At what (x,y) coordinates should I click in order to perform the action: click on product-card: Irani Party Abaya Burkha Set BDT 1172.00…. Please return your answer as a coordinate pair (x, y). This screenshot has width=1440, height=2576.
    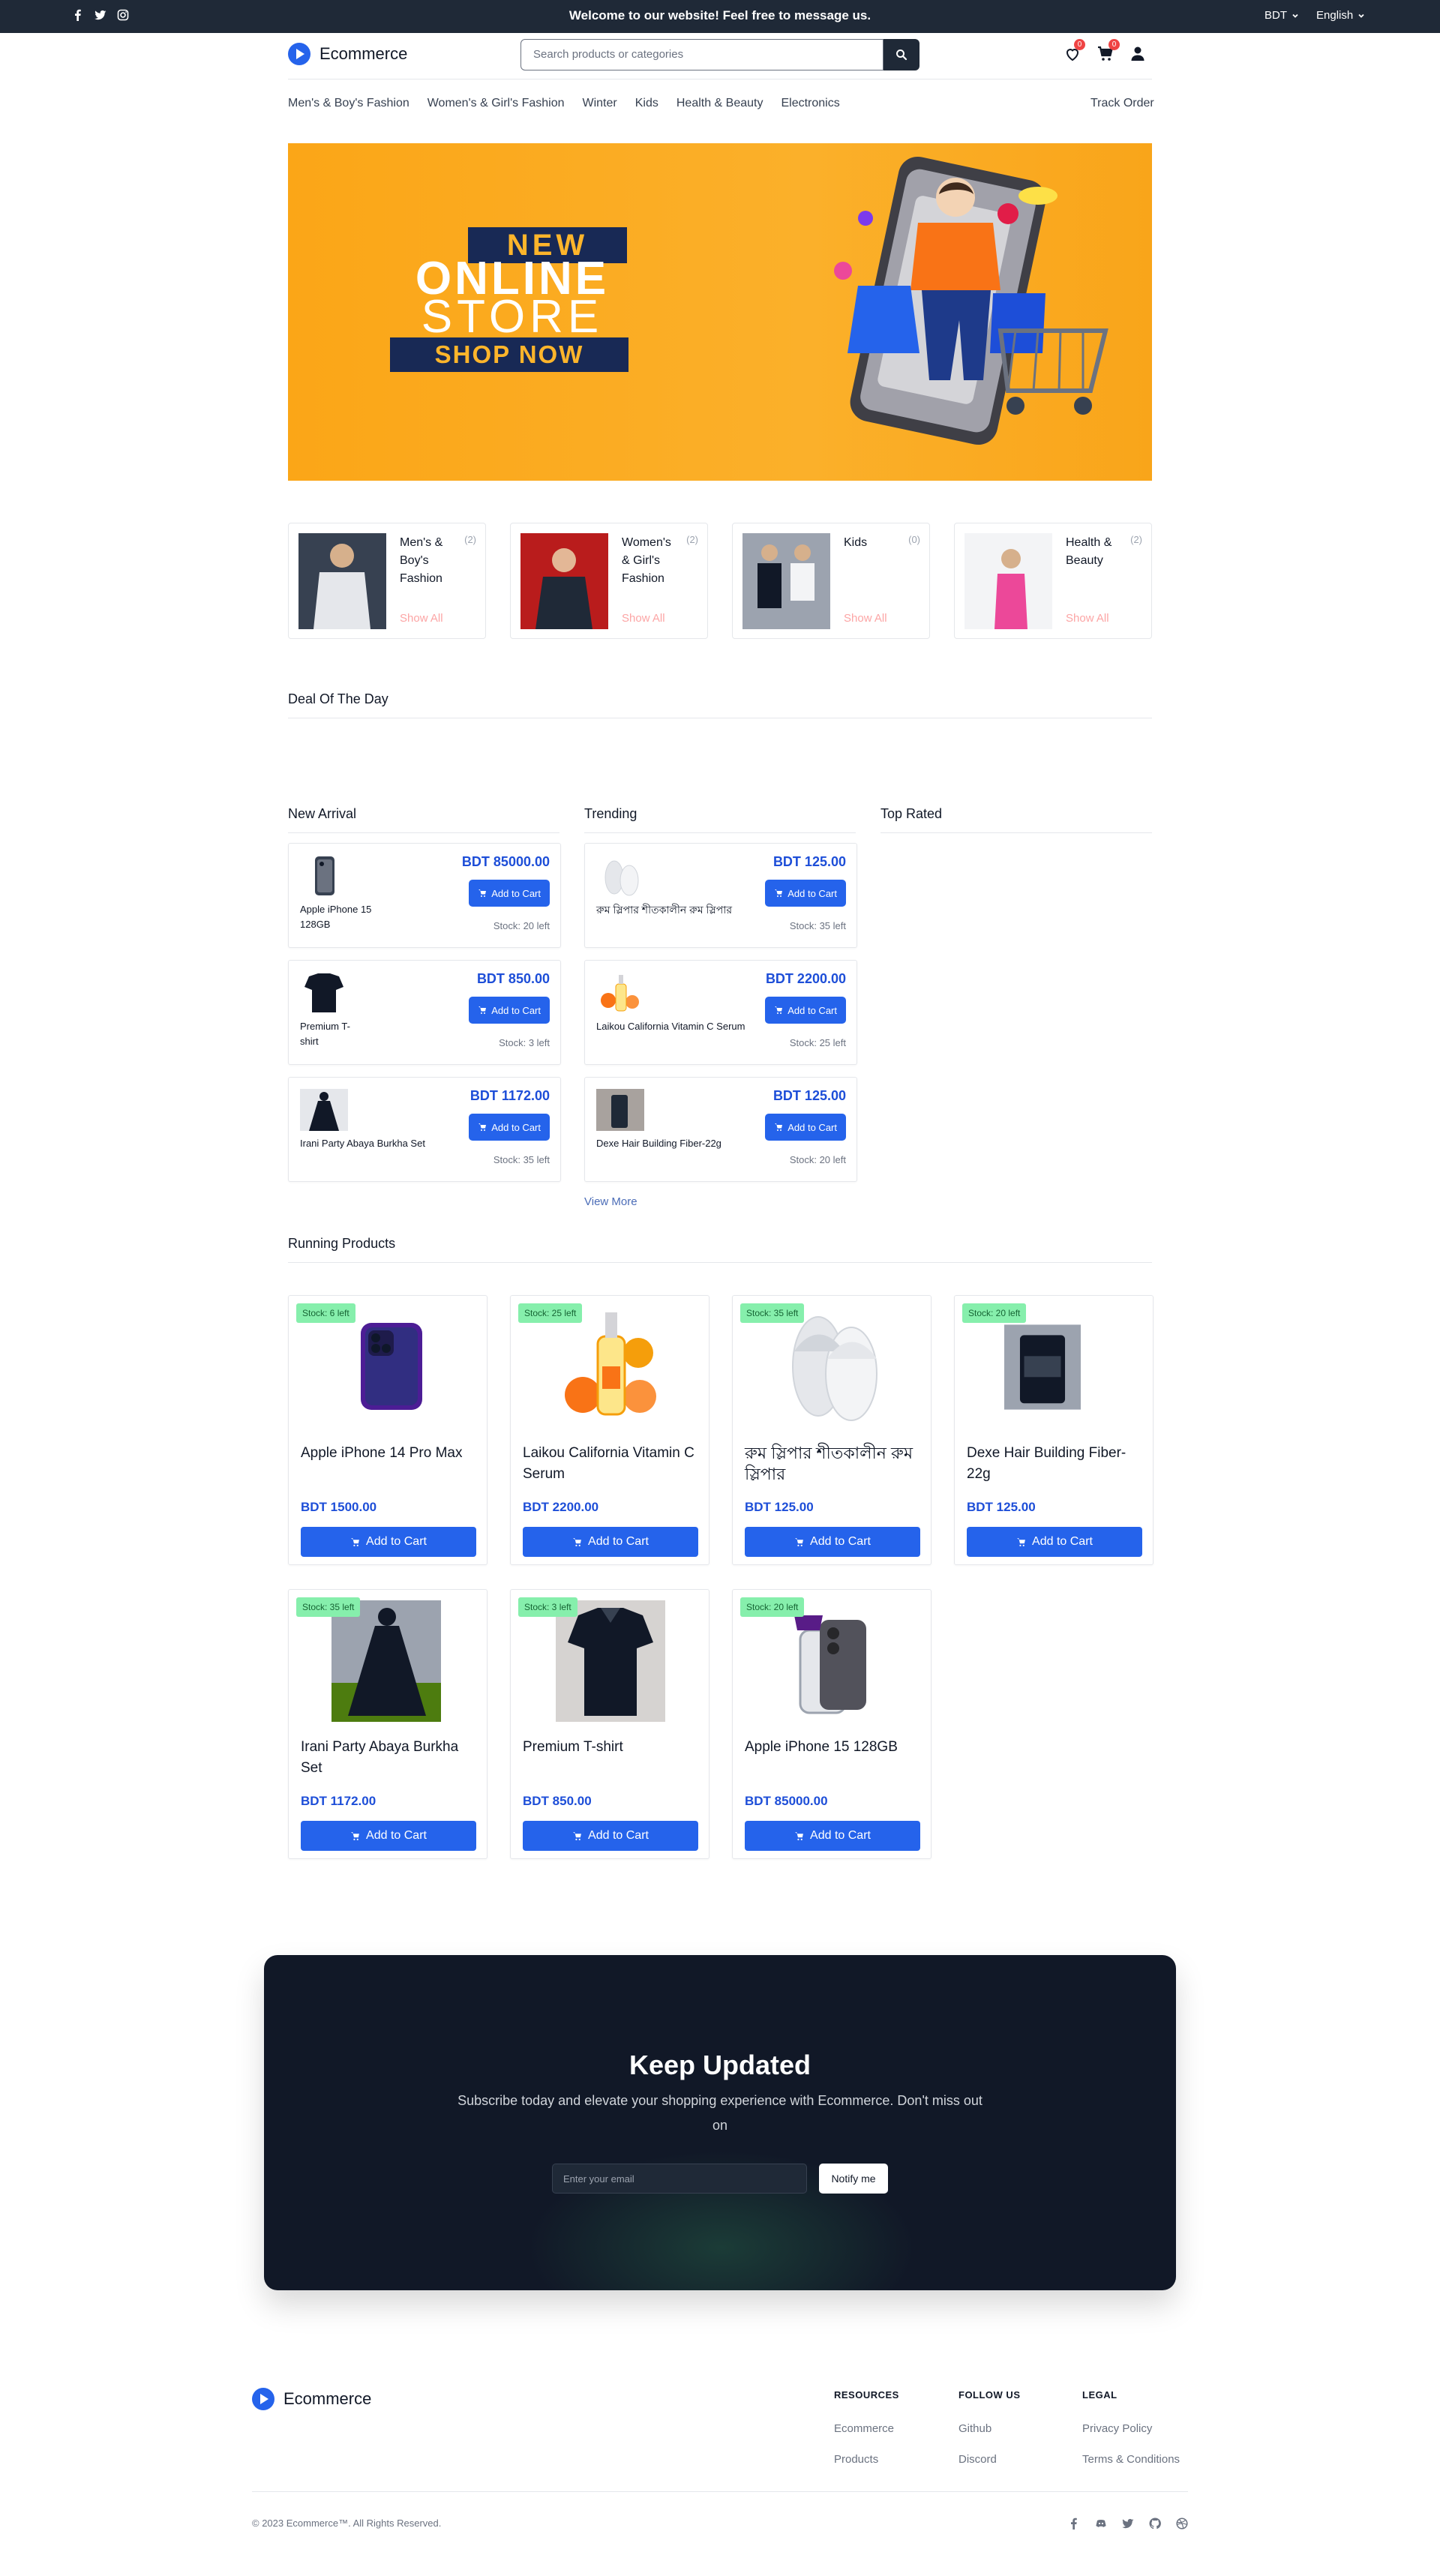
    Looking at the image, I should click on (424, 1129).